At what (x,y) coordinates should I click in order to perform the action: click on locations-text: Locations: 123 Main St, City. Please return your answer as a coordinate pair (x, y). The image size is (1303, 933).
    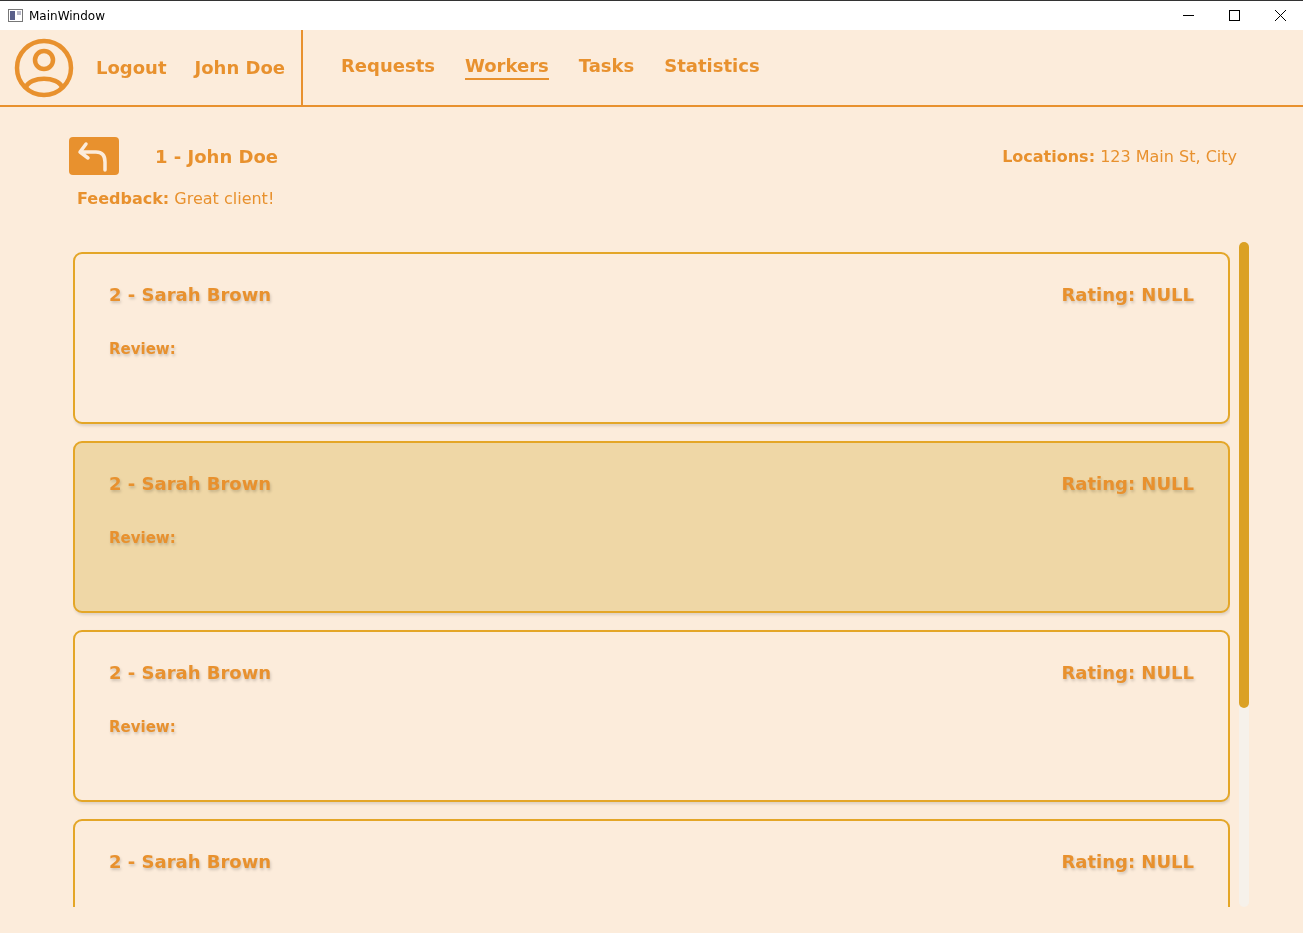
    Looking at the image, I should click on (1119, 156).